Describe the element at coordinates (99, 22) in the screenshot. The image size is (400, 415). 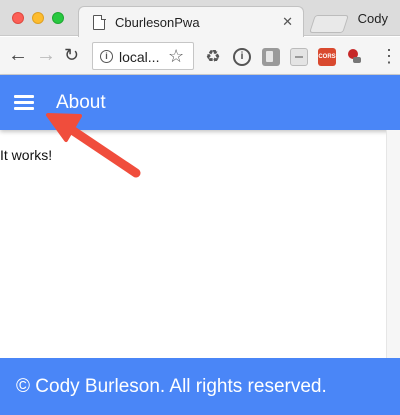
I see `page-icon` at that location.